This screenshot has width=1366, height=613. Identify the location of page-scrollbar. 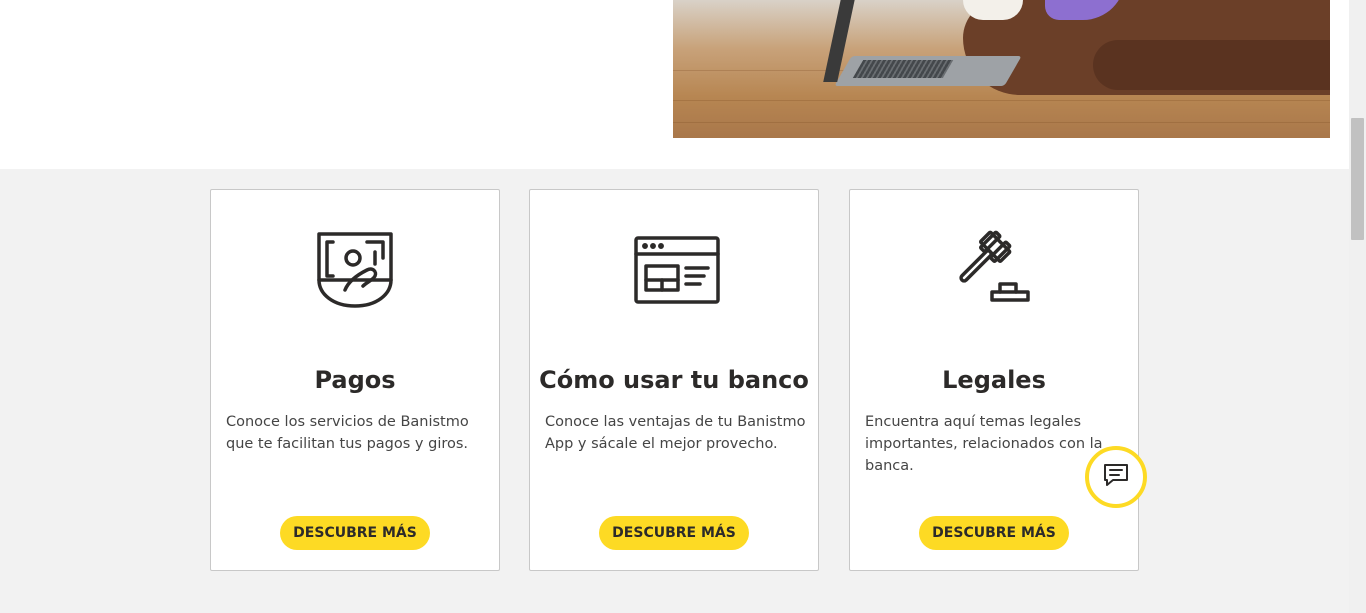
(1357, 306).